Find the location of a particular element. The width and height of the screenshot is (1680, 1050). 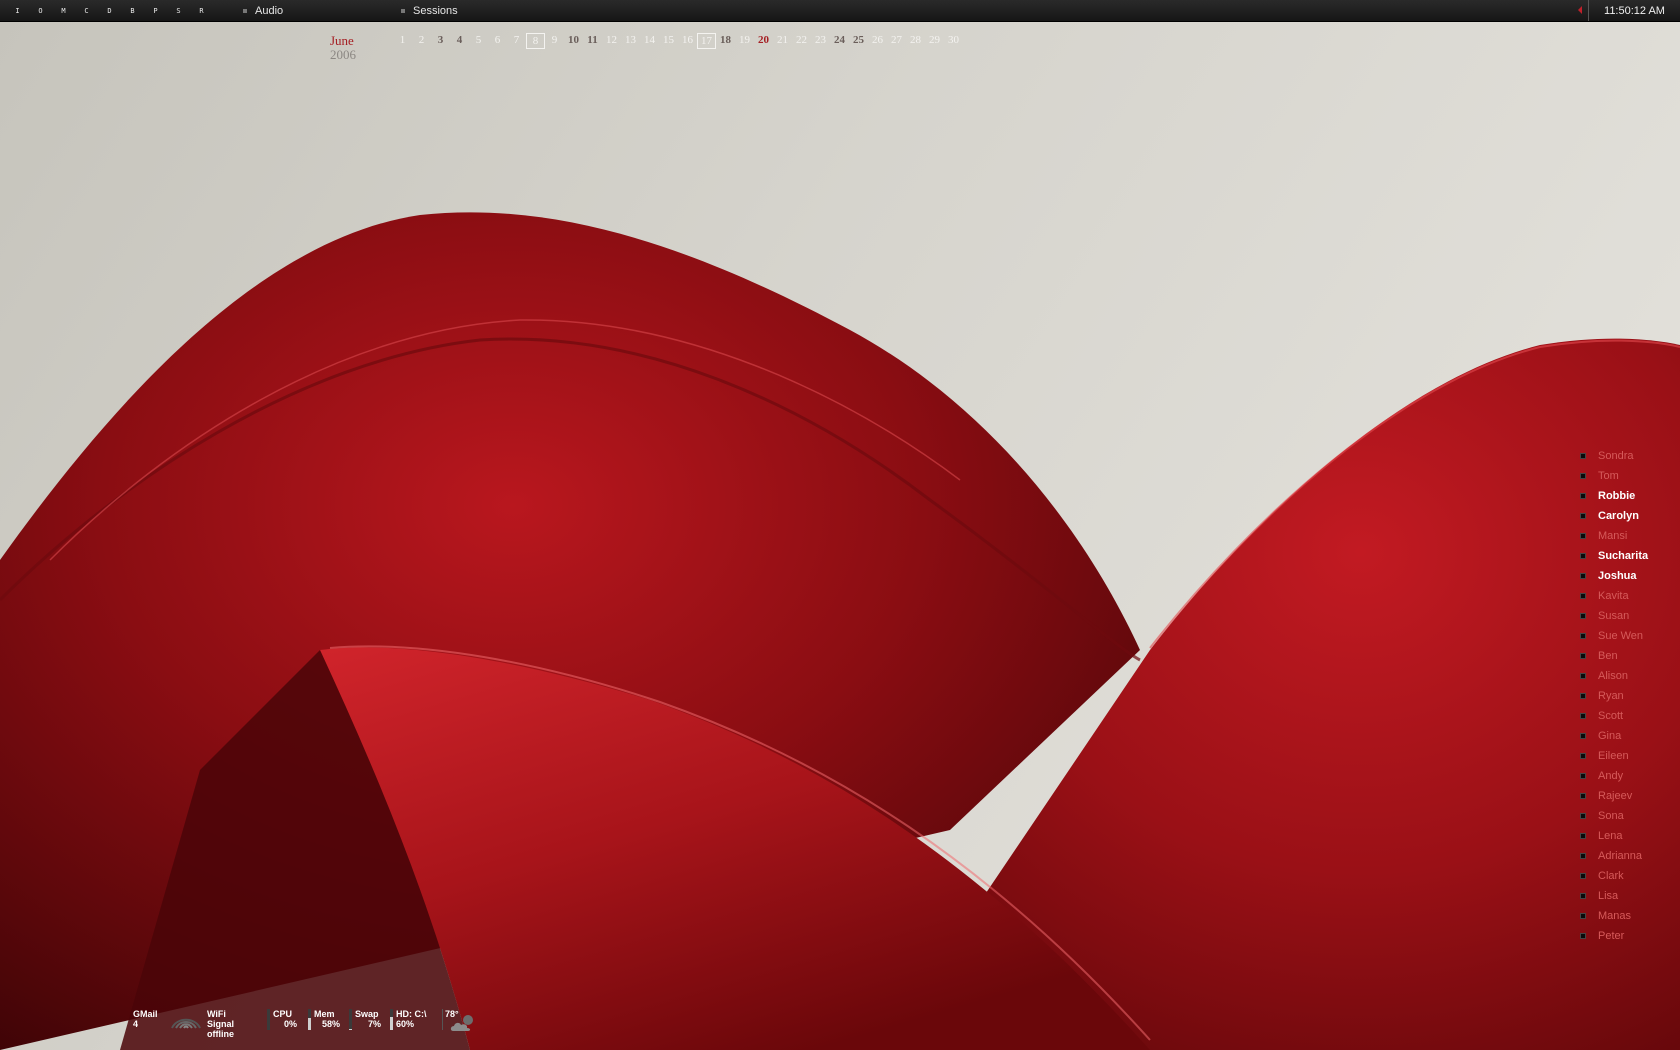

contact-name: Lisa is located at coordinates (1608, 896).